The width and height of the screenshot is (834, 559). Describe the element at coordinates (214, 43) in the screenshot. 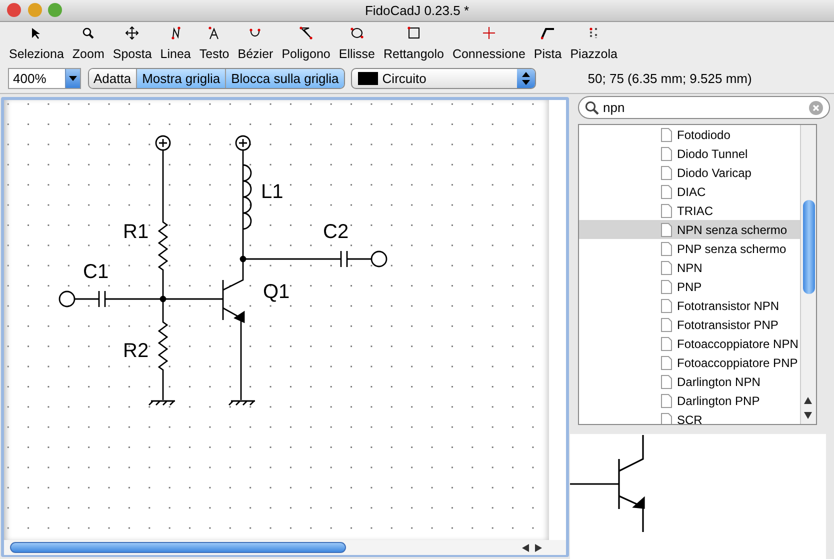

I see `tool-button: Testo` at that location.